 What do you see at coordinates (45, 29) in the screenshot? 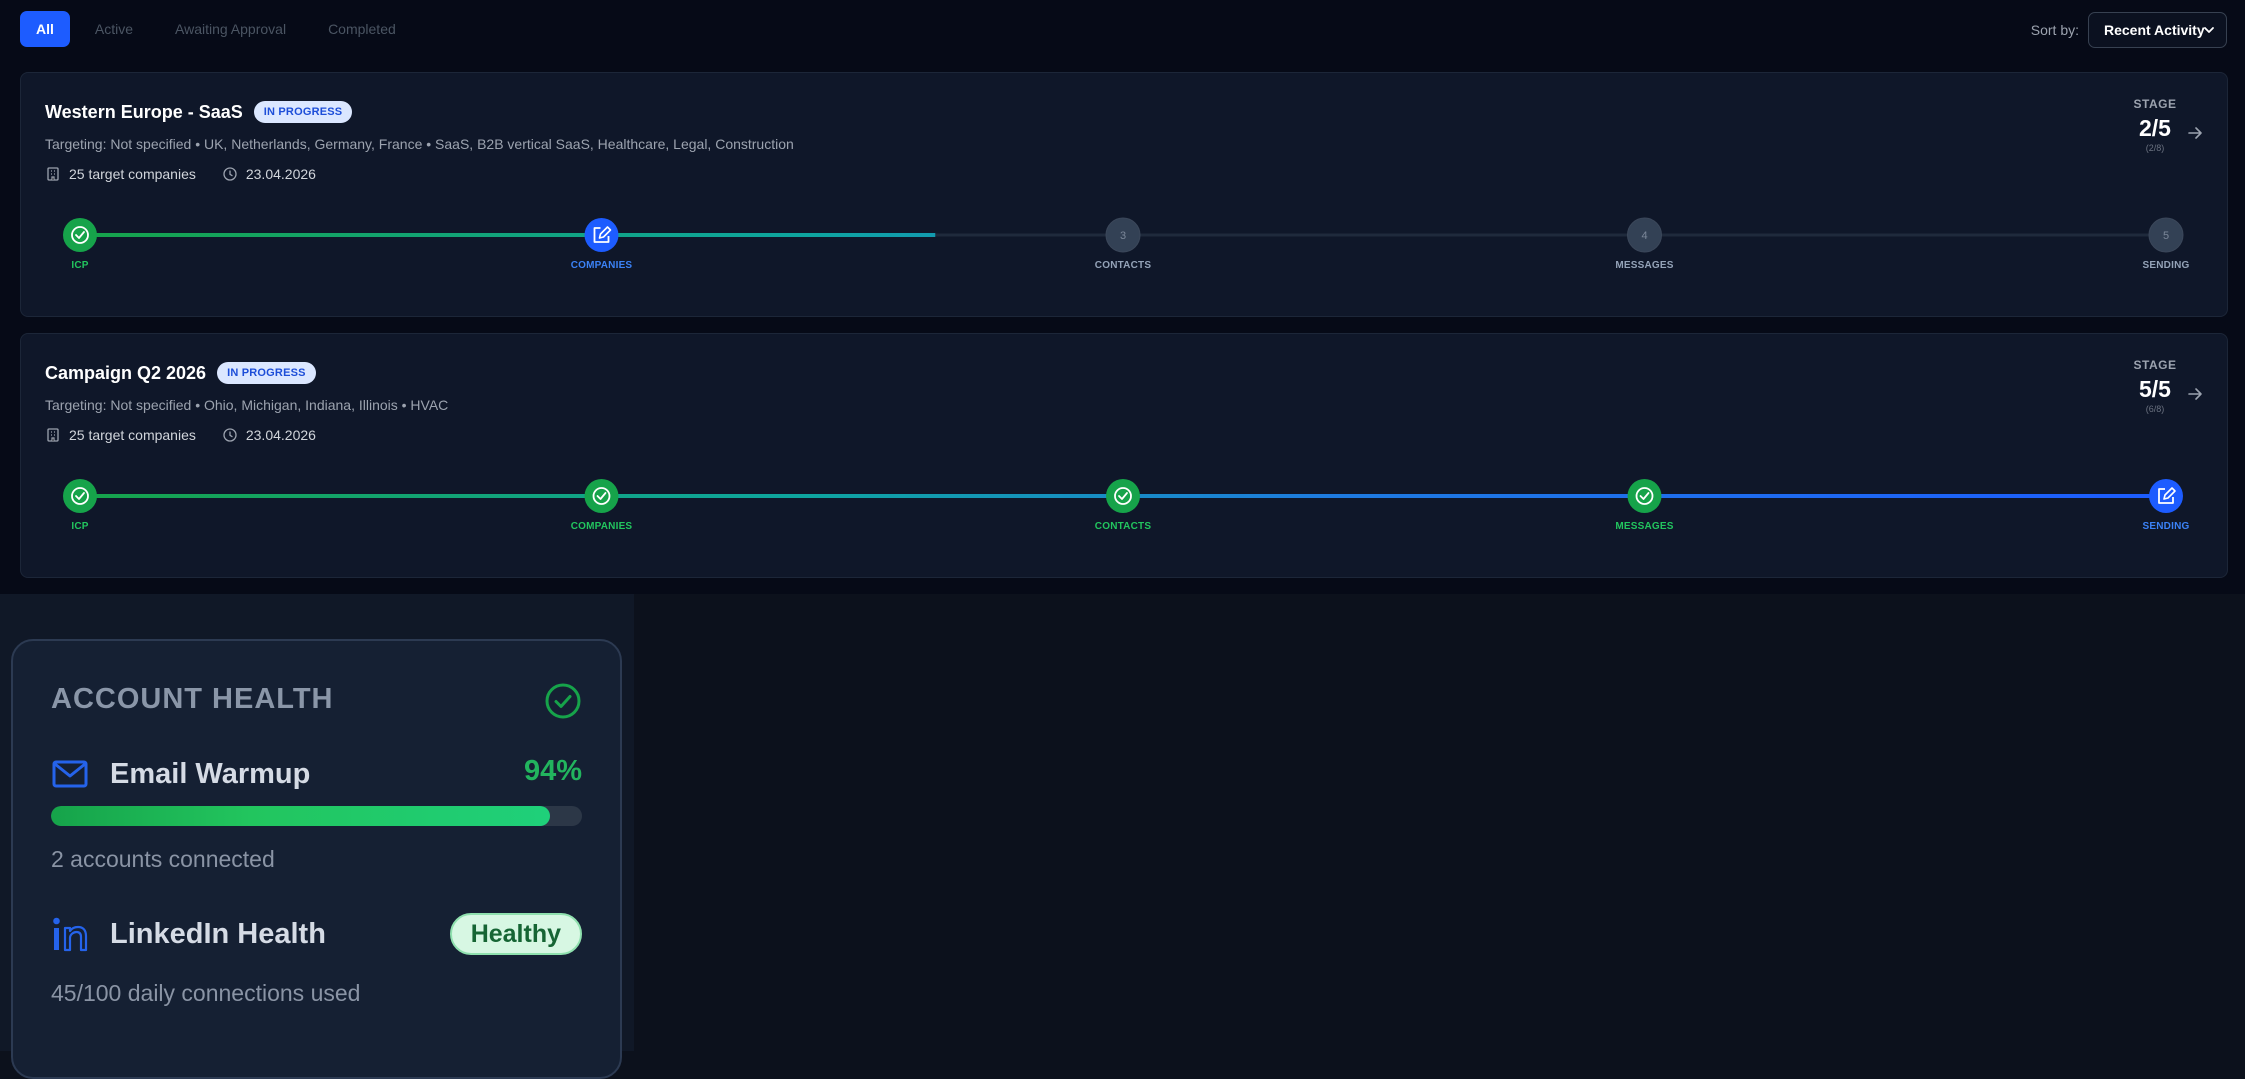
I see `tab-all: All` at bounding box center [45, 29].